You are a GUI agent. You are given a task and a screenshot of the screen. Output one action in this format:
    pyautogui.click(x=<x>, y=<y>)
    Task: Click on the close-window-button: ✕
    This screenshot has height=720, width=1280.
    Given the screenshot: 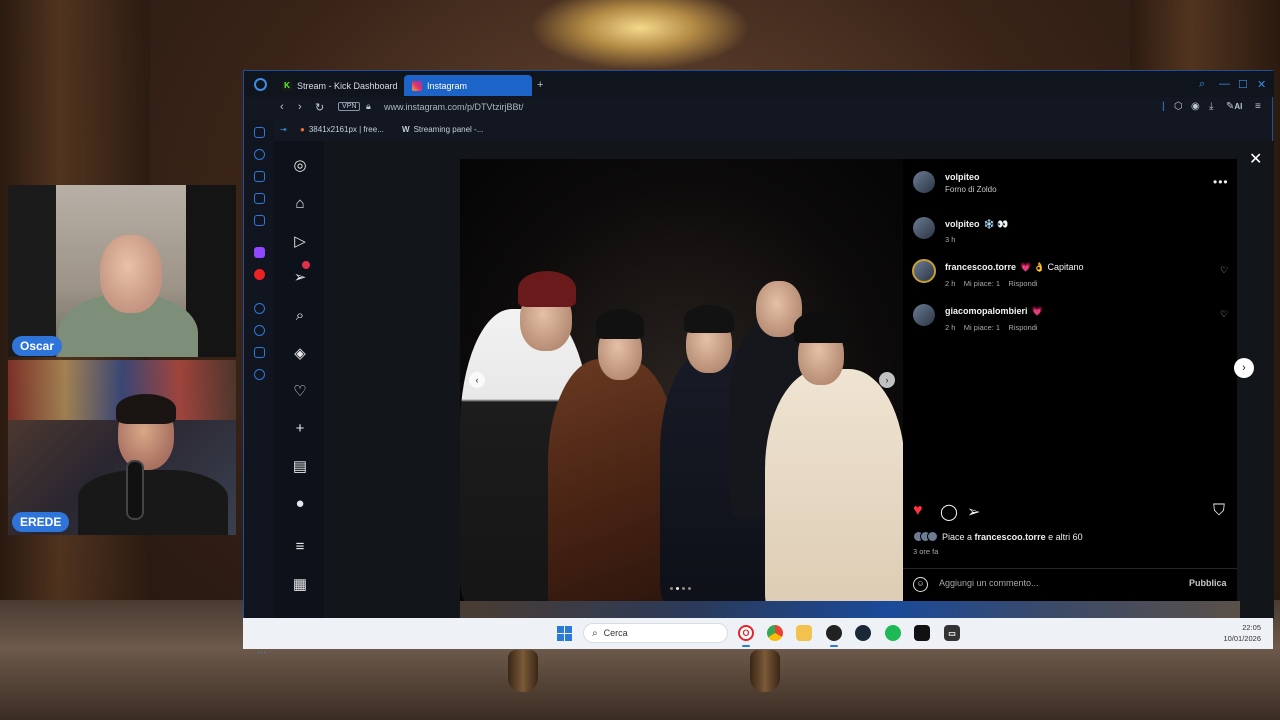 What is the action you would take?
    pyautogui.click(x=1261, y=84)
    